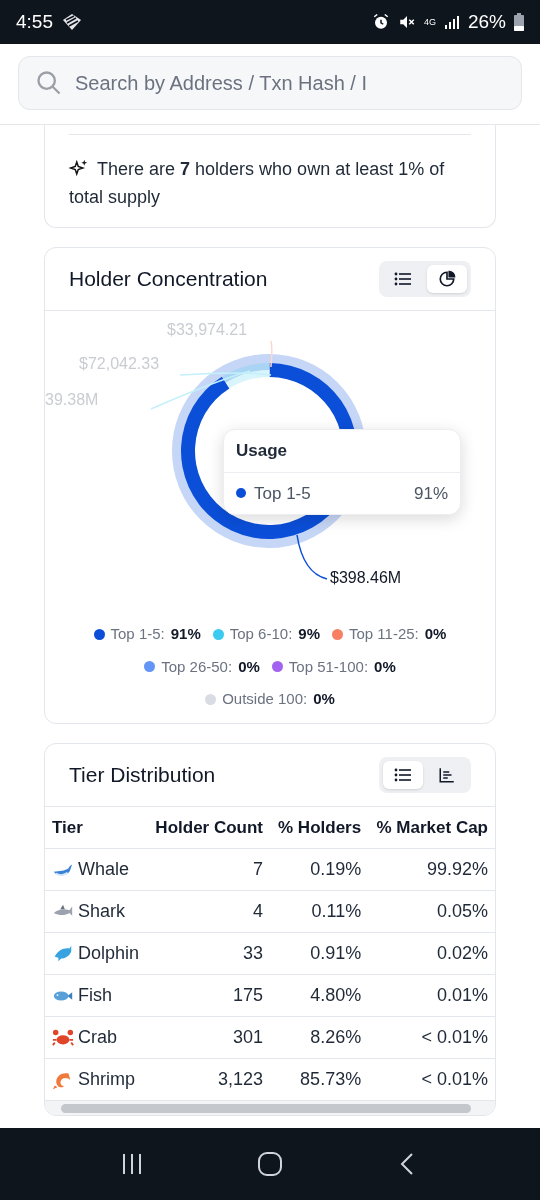 The width and height of the screenshot is (540, 1200). Describe the element at coordinates (290, 83) in the screenshot. I see `search-input: Search by Address / Txn Hash / I` at that location.